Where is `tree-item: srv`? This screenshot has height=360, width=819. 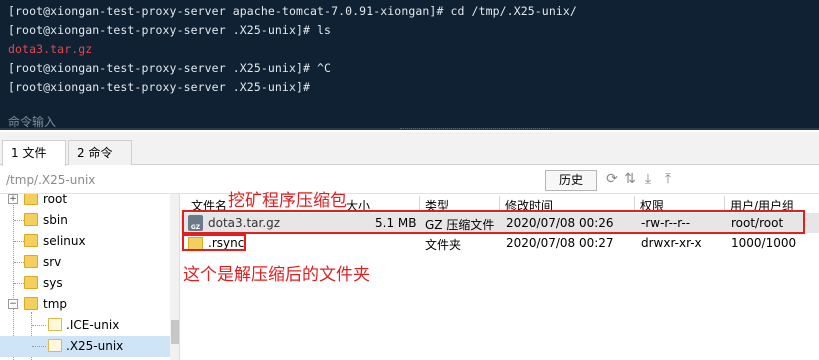 tree-item: srv is located at coordinates (85, 262).